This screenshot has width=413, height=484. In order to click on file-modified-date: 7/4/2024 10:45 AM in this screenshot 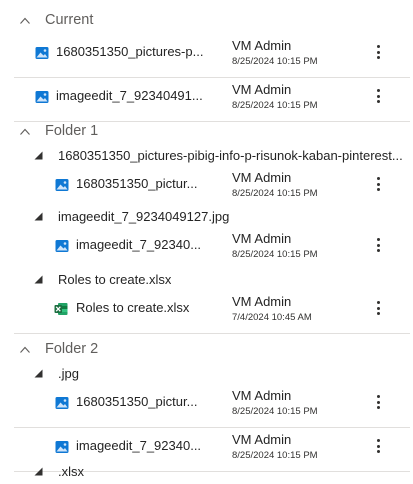, I will do `click(272, 317)`.